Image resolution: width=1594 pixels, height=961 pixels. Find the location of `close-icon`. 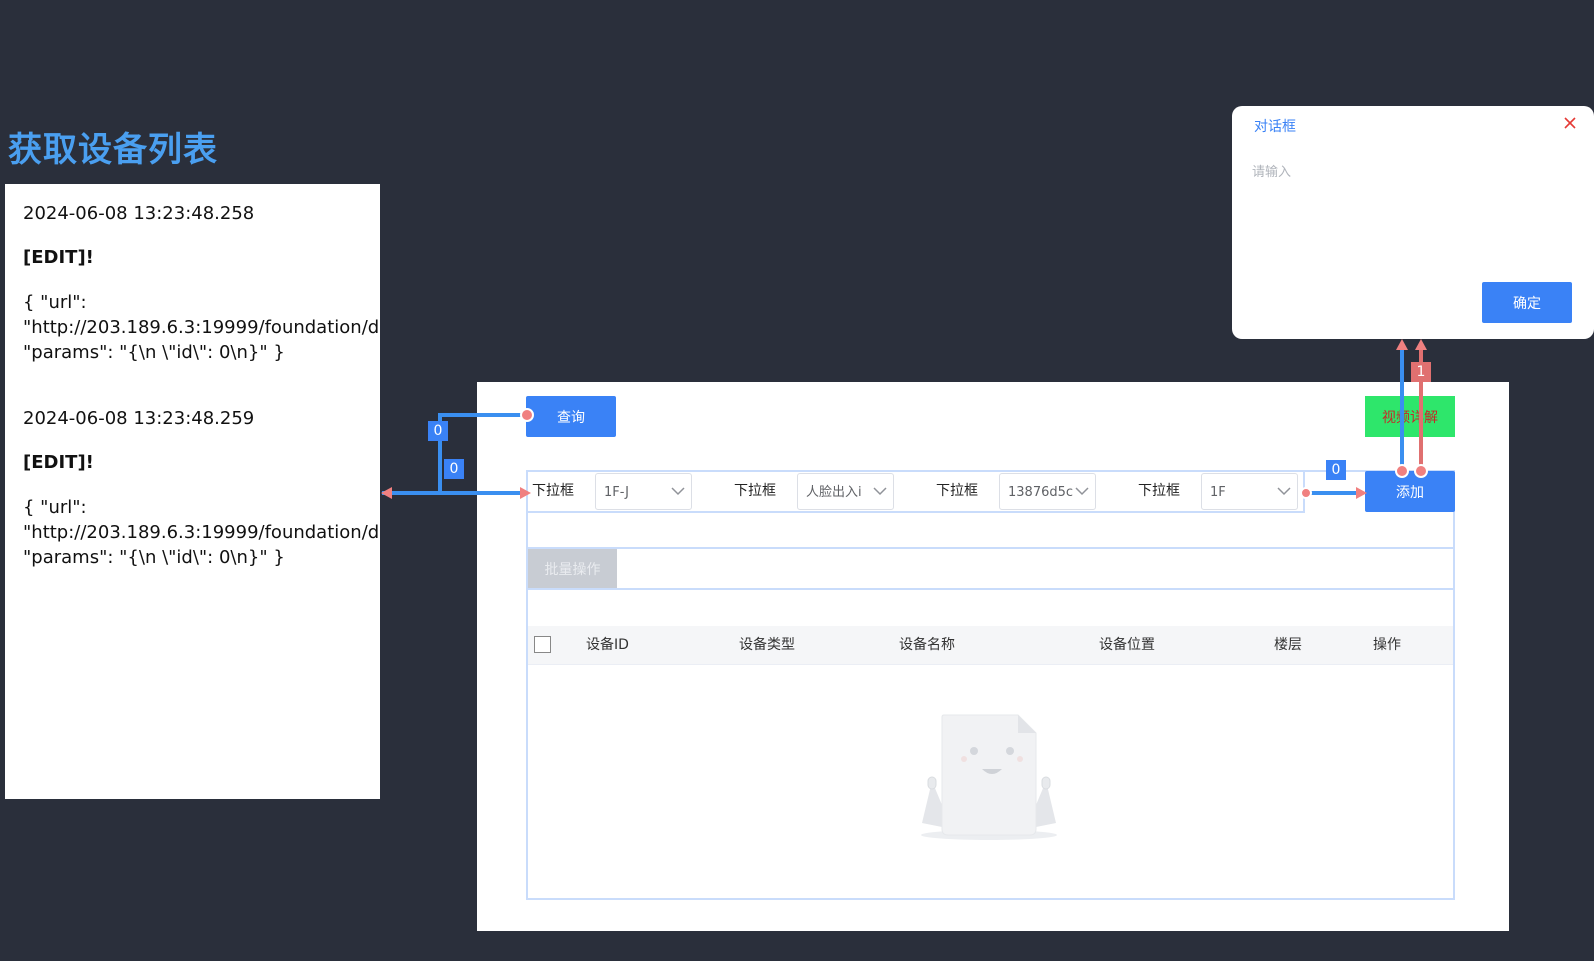

close-icon is located at coordinates (1570, 123).